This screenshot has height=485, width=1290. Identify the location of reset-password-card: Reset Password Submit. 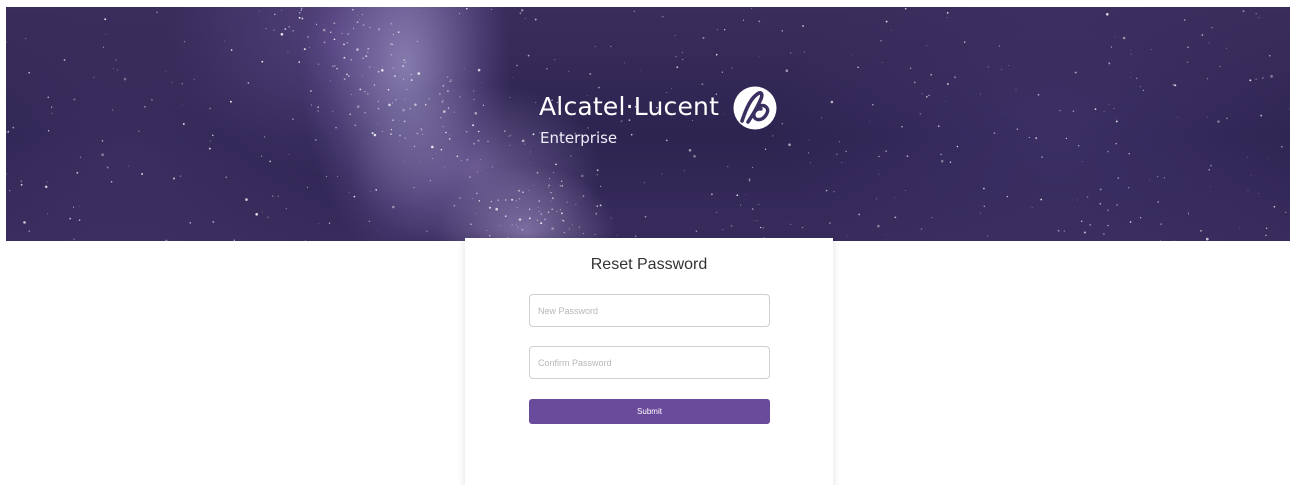
(649, 361).